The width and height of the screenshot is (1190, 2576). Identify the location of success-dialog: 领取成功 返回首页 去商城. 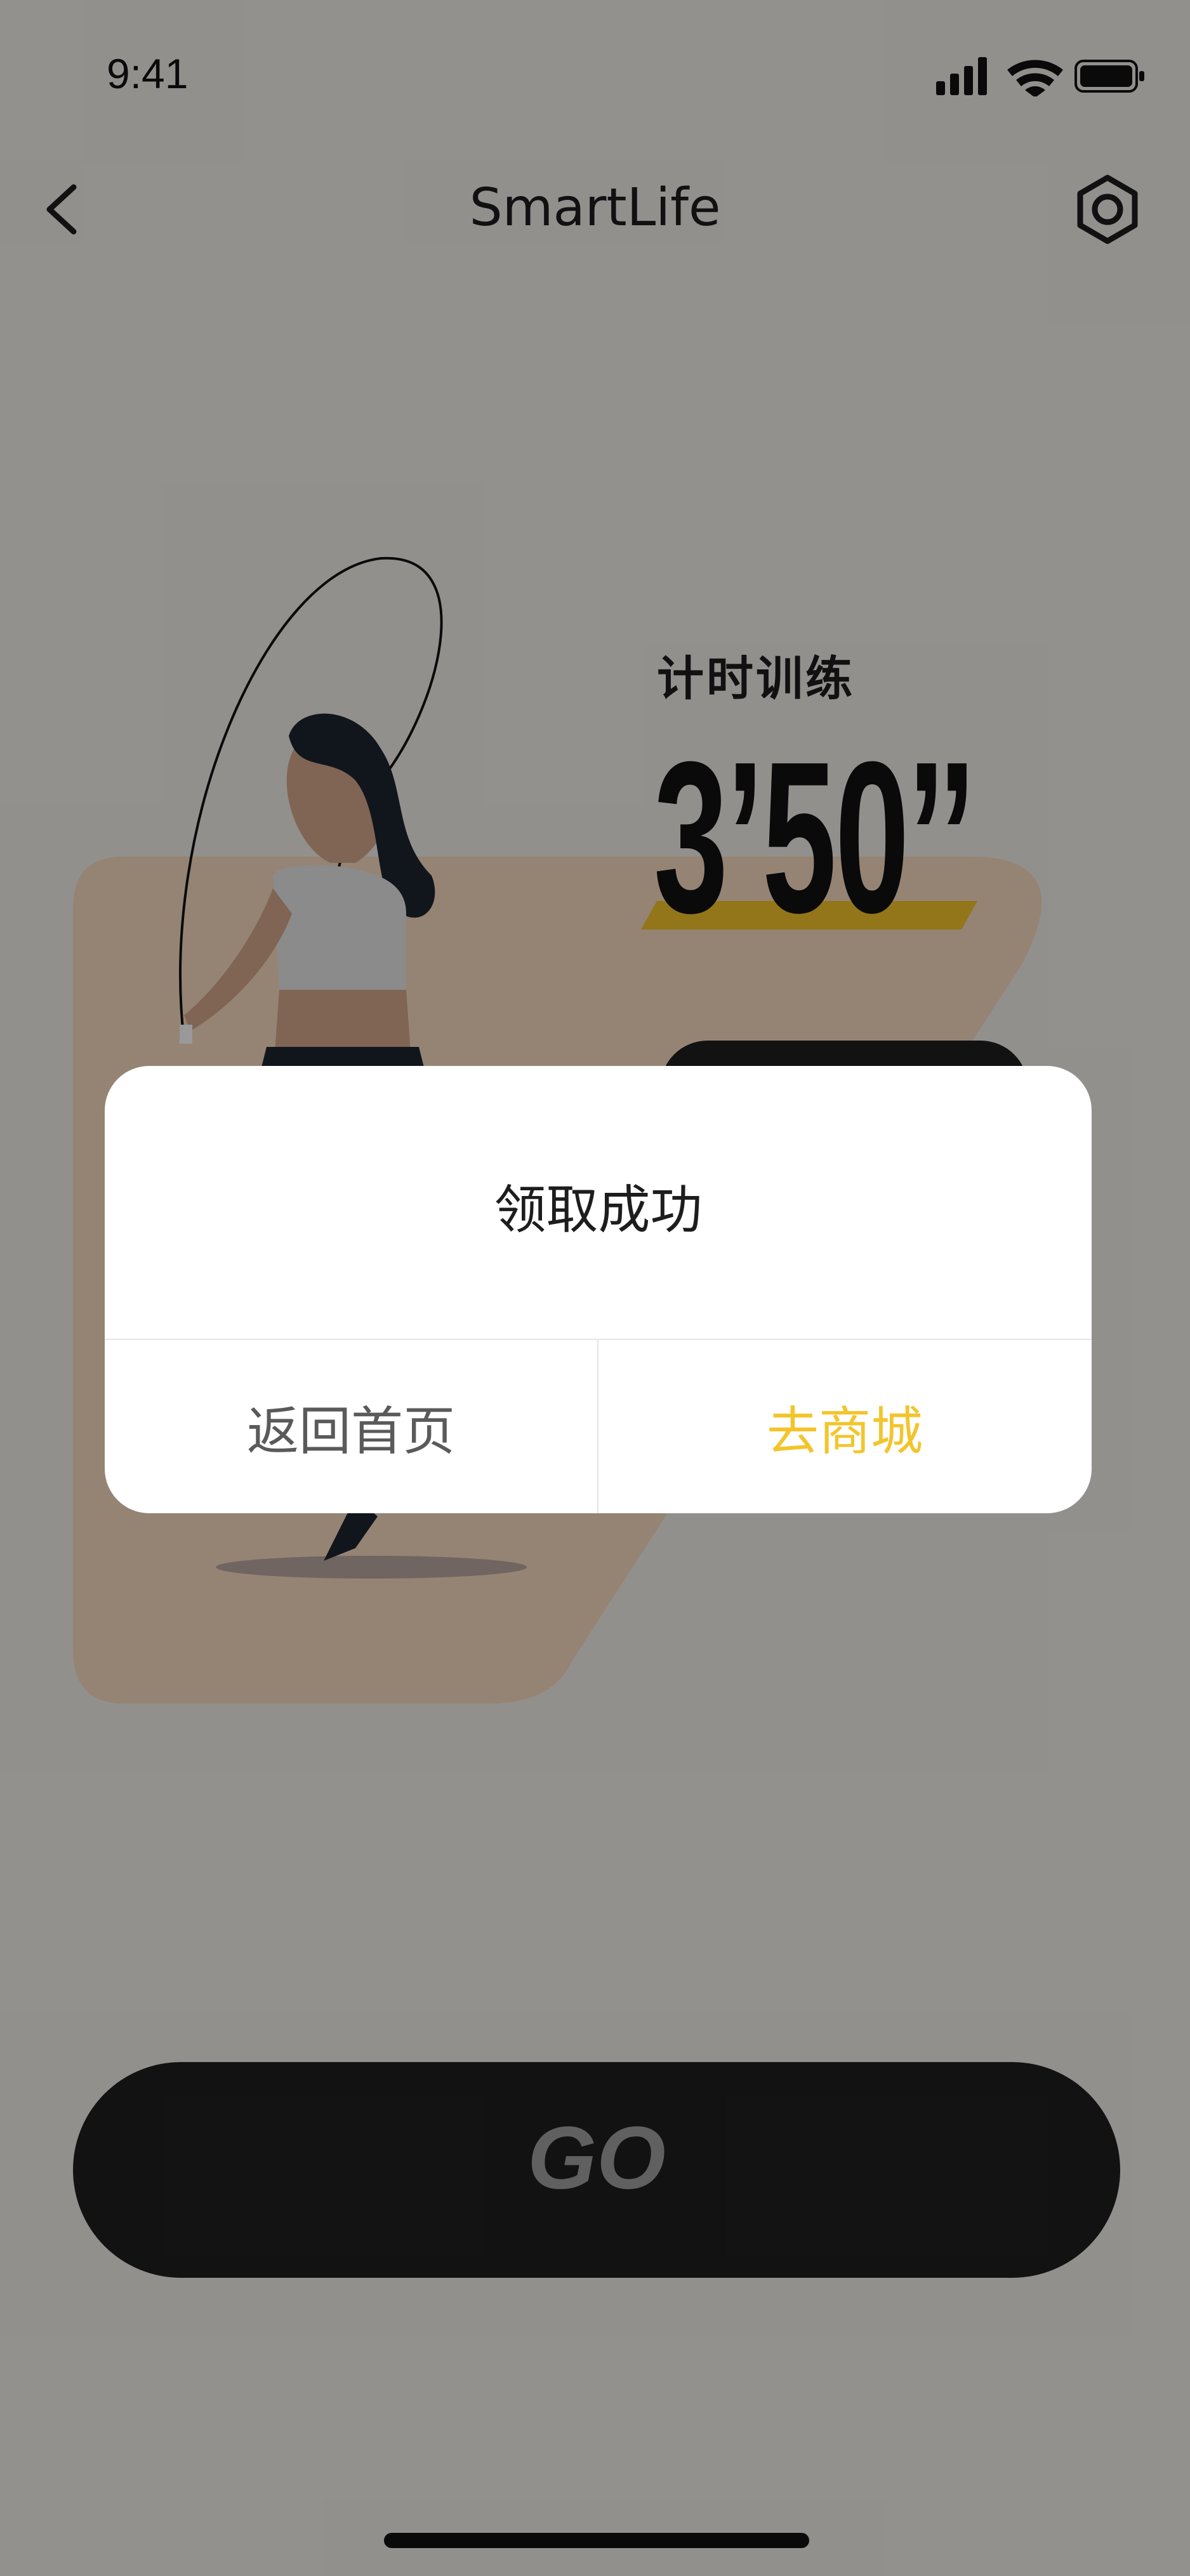
(598, 1289).